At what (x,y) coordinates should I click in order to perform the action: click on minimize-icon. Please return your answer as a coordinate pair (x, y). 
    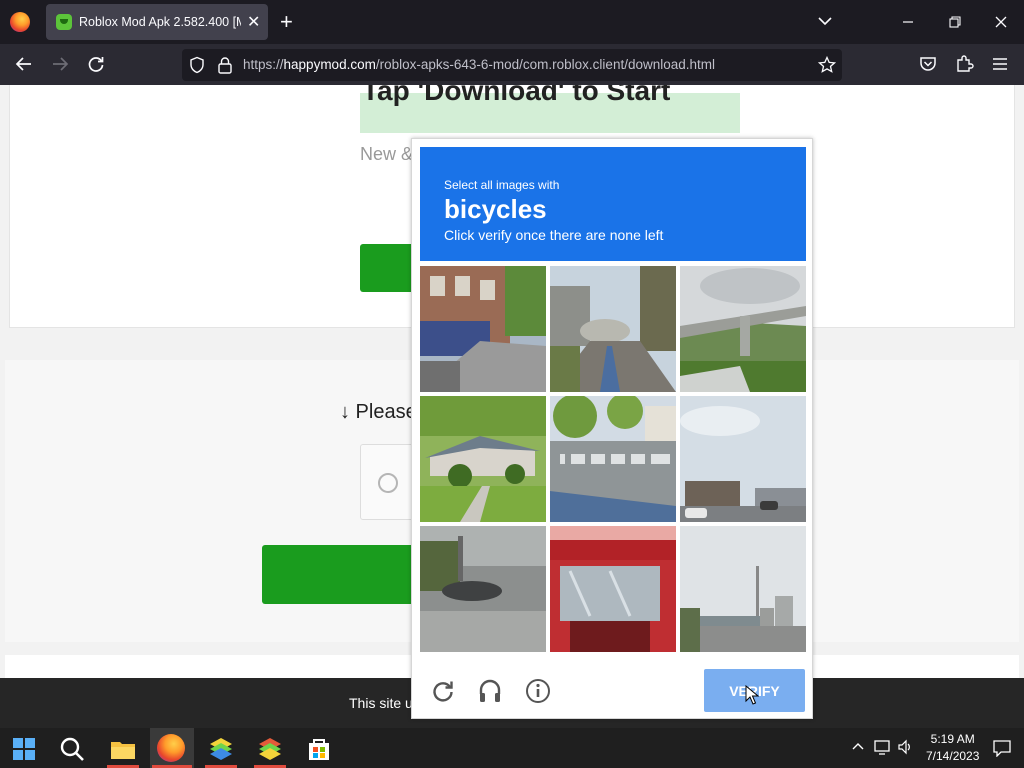
    Looking at the image, I should click on (908, 22).